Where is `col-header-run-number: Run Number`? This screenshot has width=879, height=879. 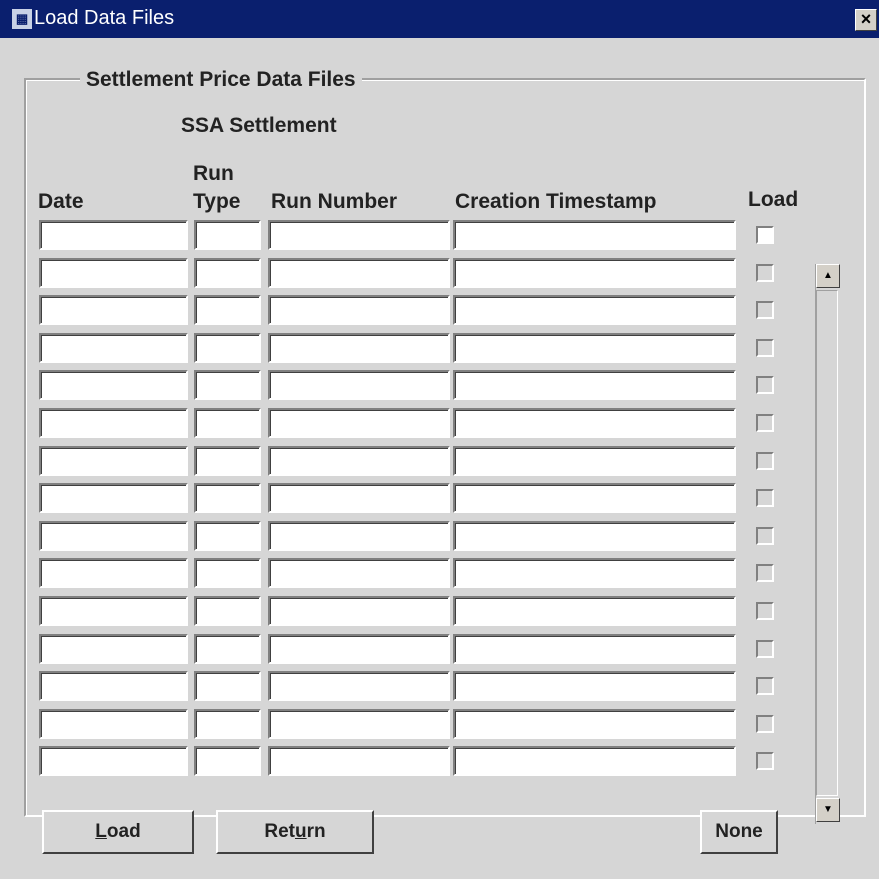 col-header-run-number: Run Number is located at coordinates (334, 201).